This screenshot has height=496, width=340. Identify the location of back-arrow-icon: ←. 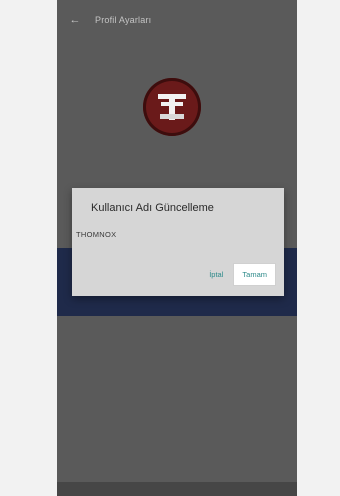
(75, 20).